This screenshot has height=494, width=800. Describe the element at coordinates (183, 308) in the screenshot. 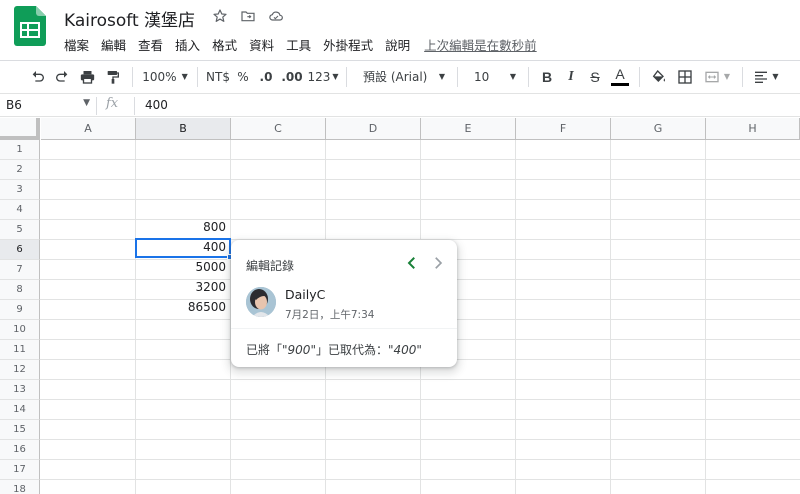

I see `cell-b9: 86500` at that location.